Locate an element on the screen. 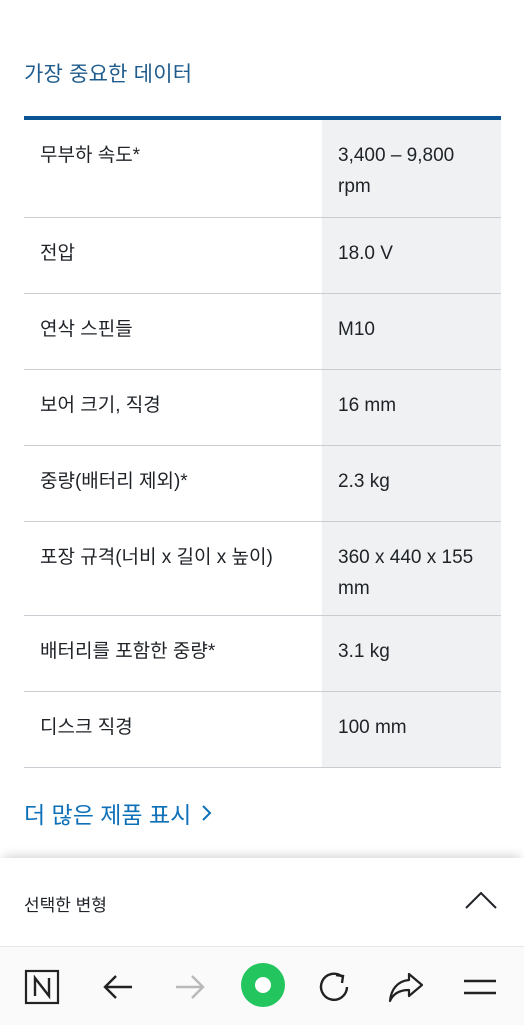 The width and height of the screenshot is (524, 1025). chevron-up-icon is located at coordinates (481, 900).